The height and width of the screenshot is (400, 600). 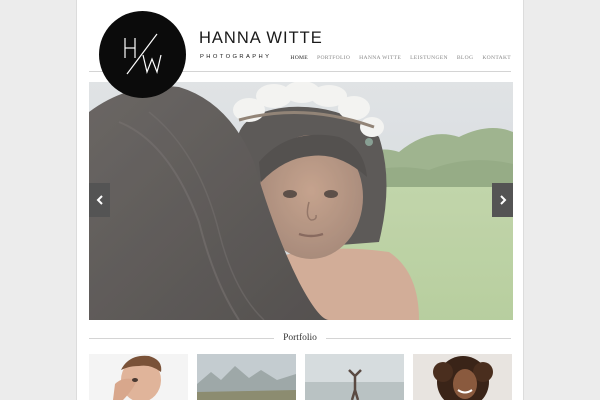 I want to click on heading-rule-right, so click(x=418, y=338).